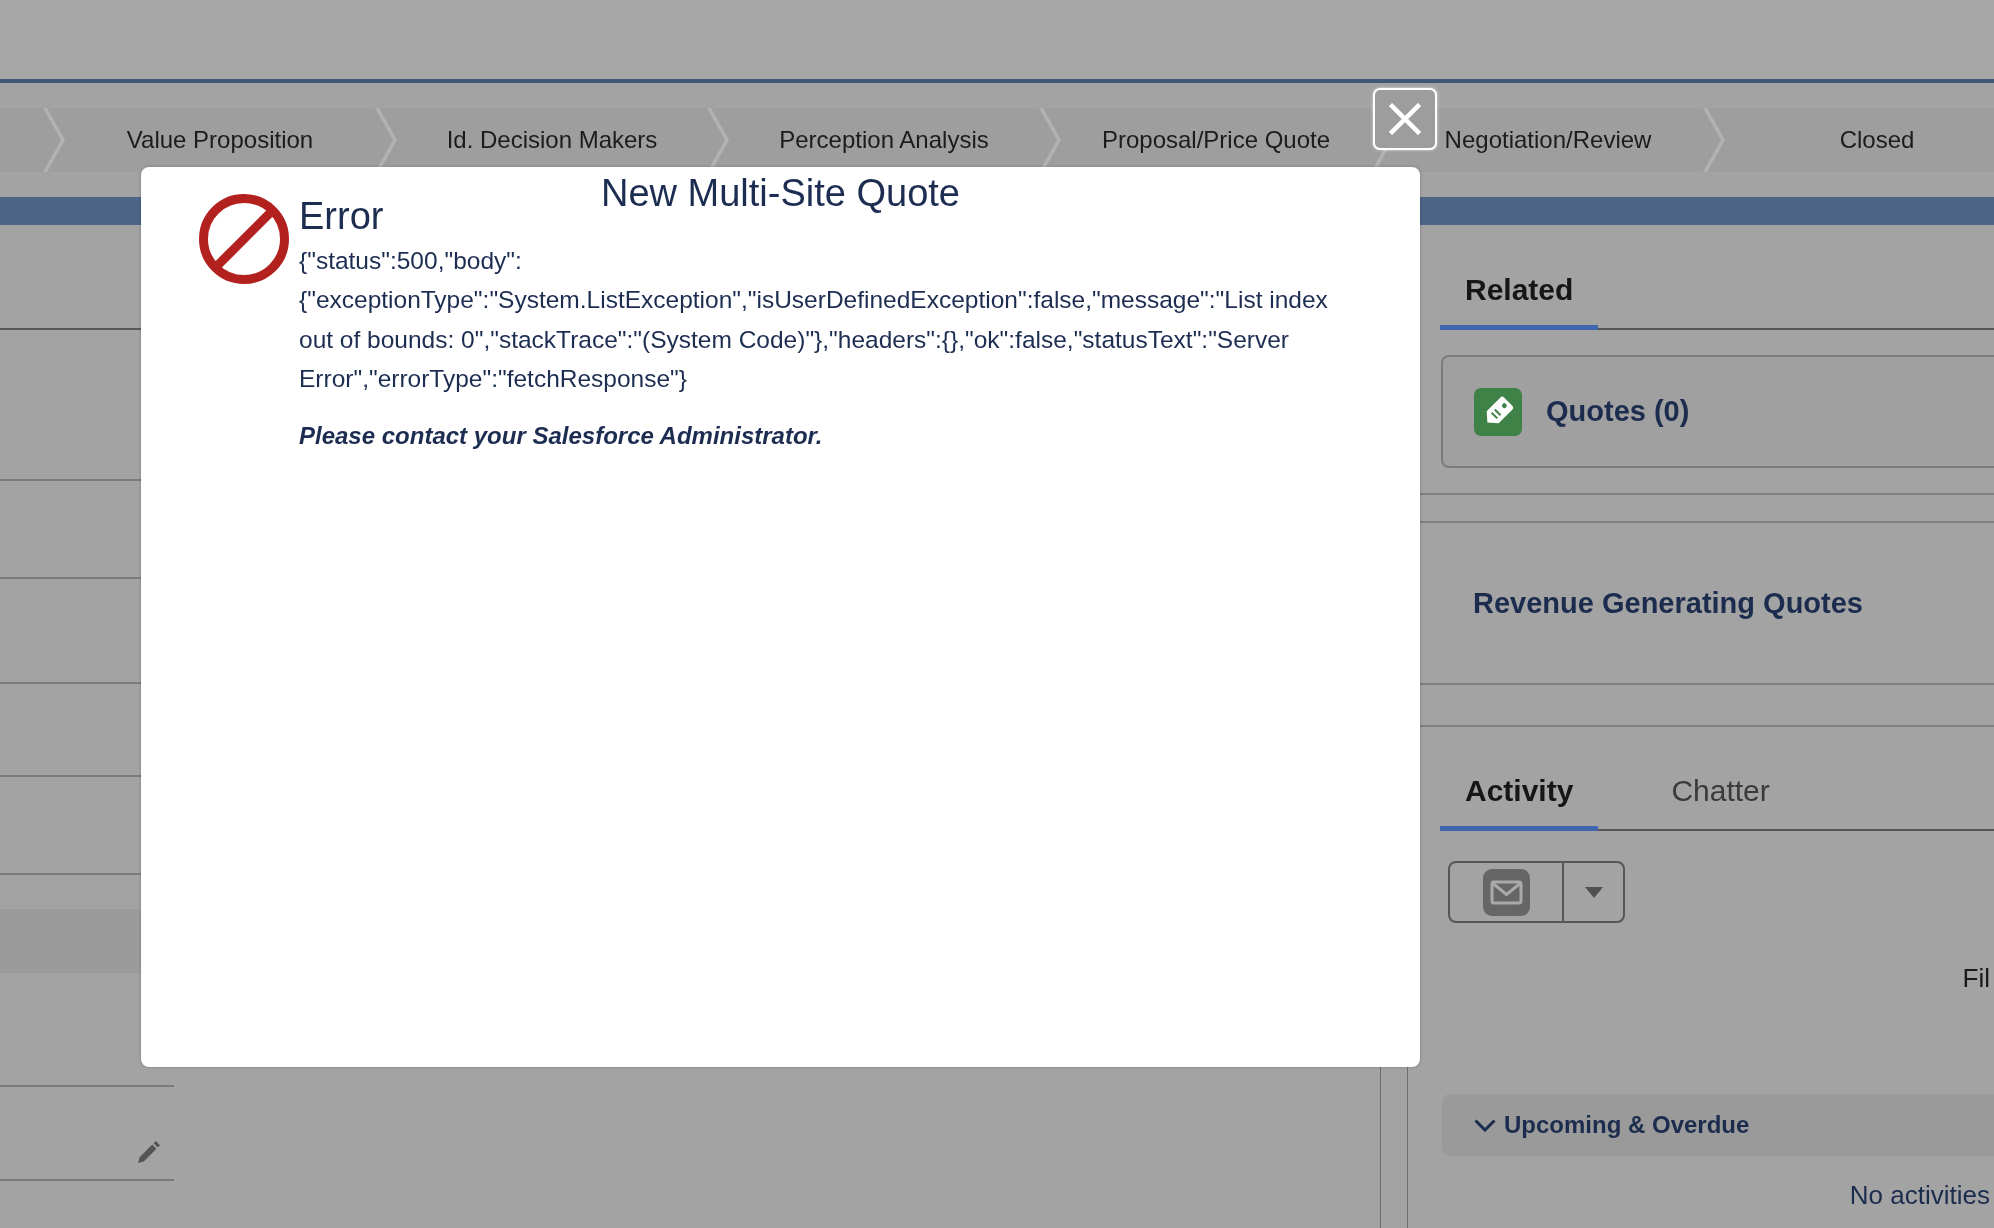 This screenshot has height=1228, width=1994. What do you see at coordinates (341, 216) in the screenshot?
I see `error-heading: Error` at bounding box center [341, 216].